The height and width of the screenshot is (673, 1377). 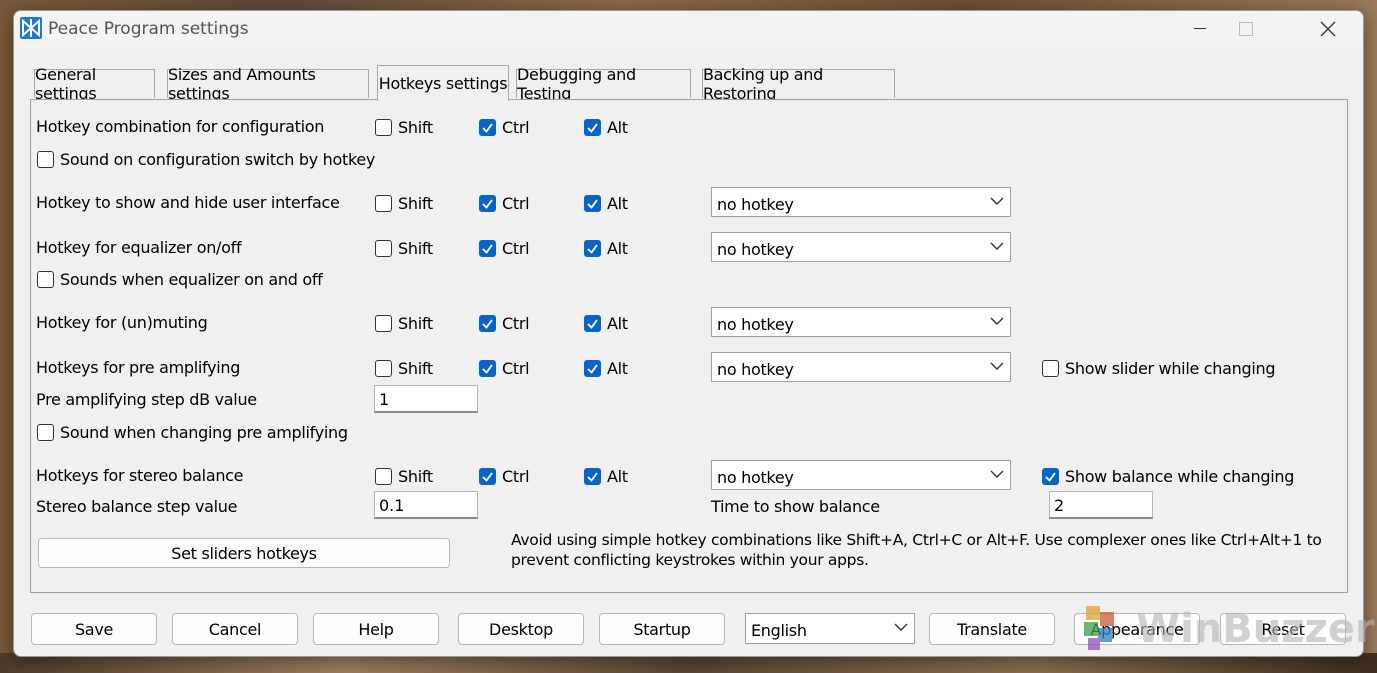 What do you see at coordinates (426, 505) in the screenshot?
I see `balance-step-input: 0.1` at bounding box center [426, 505].